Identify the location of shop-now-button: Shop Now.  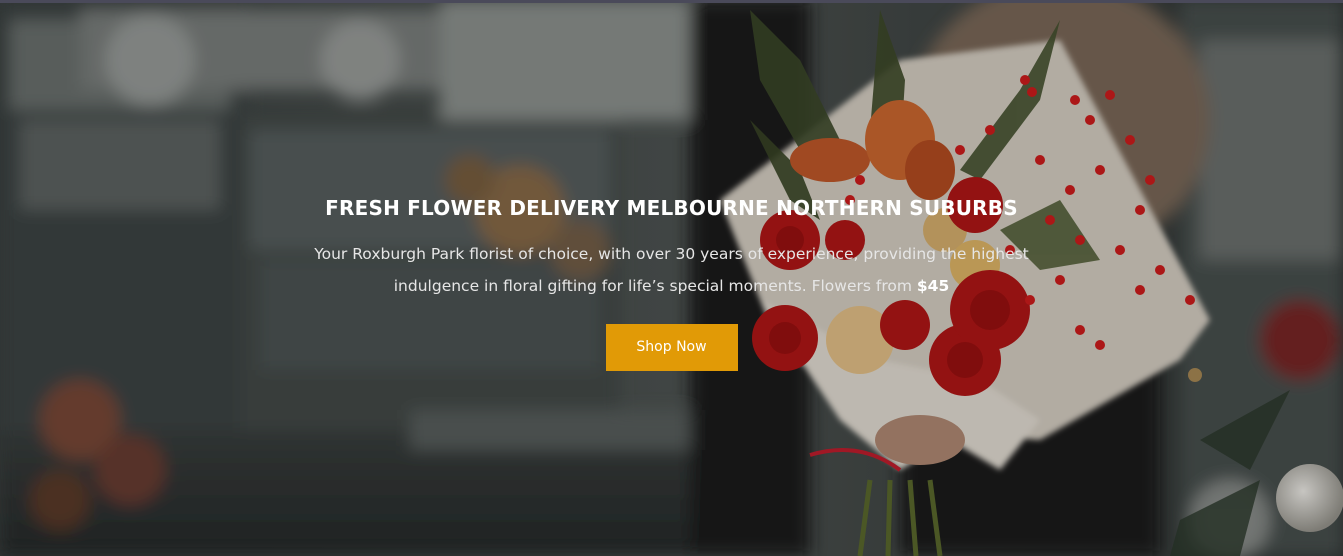
(671, 347).